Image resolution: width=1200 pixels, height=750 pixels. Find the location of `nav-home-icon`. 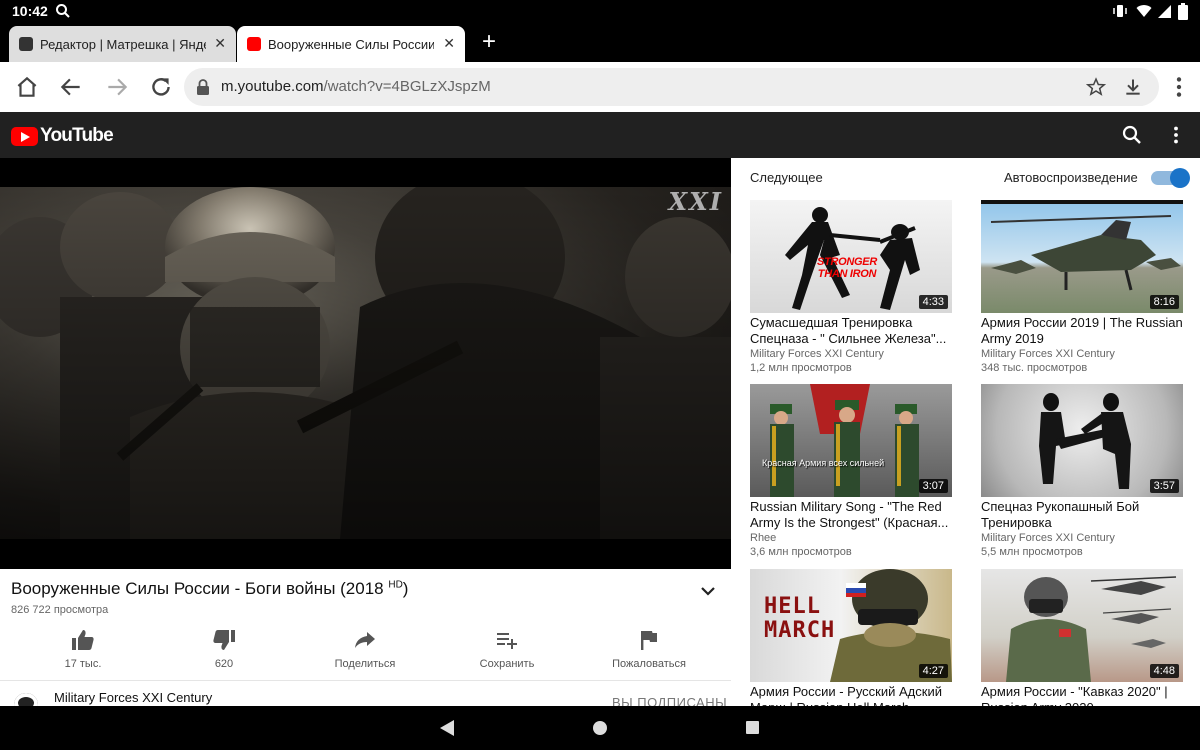

nav-home-icon is located at coordinates (600, 728).